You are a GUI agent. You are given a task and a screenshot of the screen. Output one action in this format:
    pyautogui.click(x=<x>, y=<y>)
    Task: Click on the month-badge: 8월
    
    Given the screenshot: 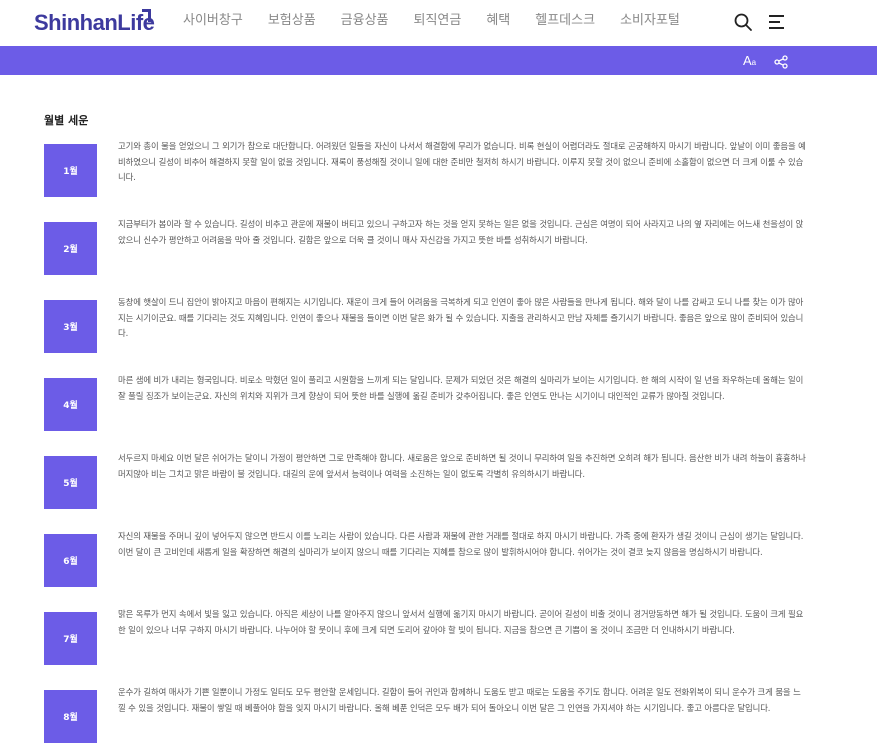 What is the action you would take?
    pyautogui.click(x=70, y=716)
    